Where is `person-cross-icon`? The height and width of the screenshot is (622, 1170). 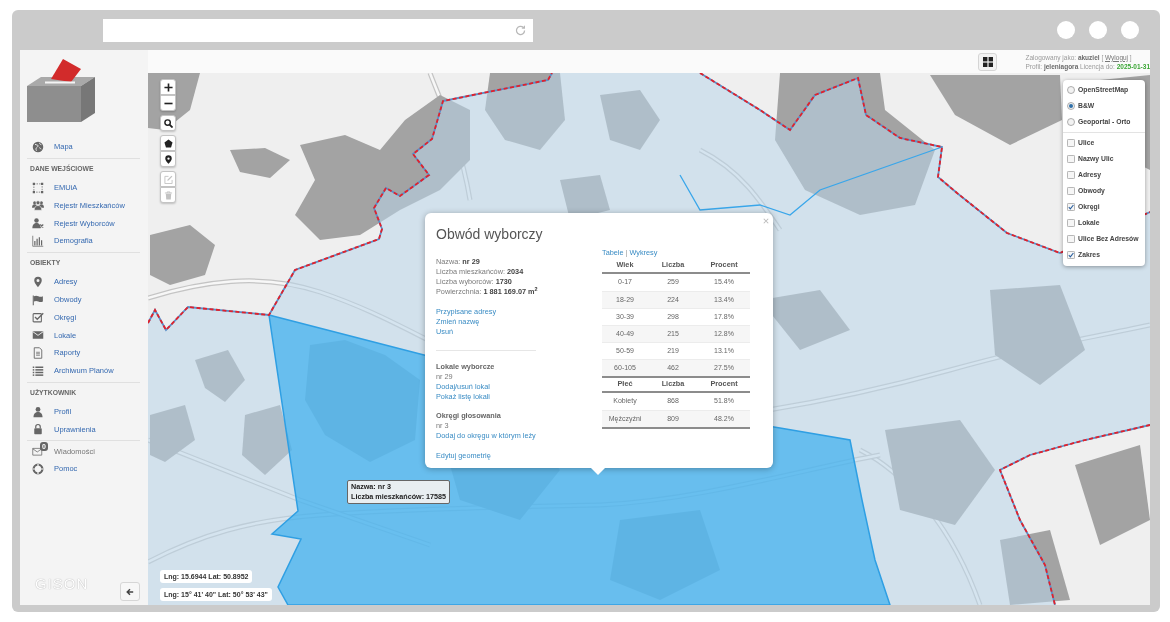
person-cross-icon is located at coordinates (38, 223).